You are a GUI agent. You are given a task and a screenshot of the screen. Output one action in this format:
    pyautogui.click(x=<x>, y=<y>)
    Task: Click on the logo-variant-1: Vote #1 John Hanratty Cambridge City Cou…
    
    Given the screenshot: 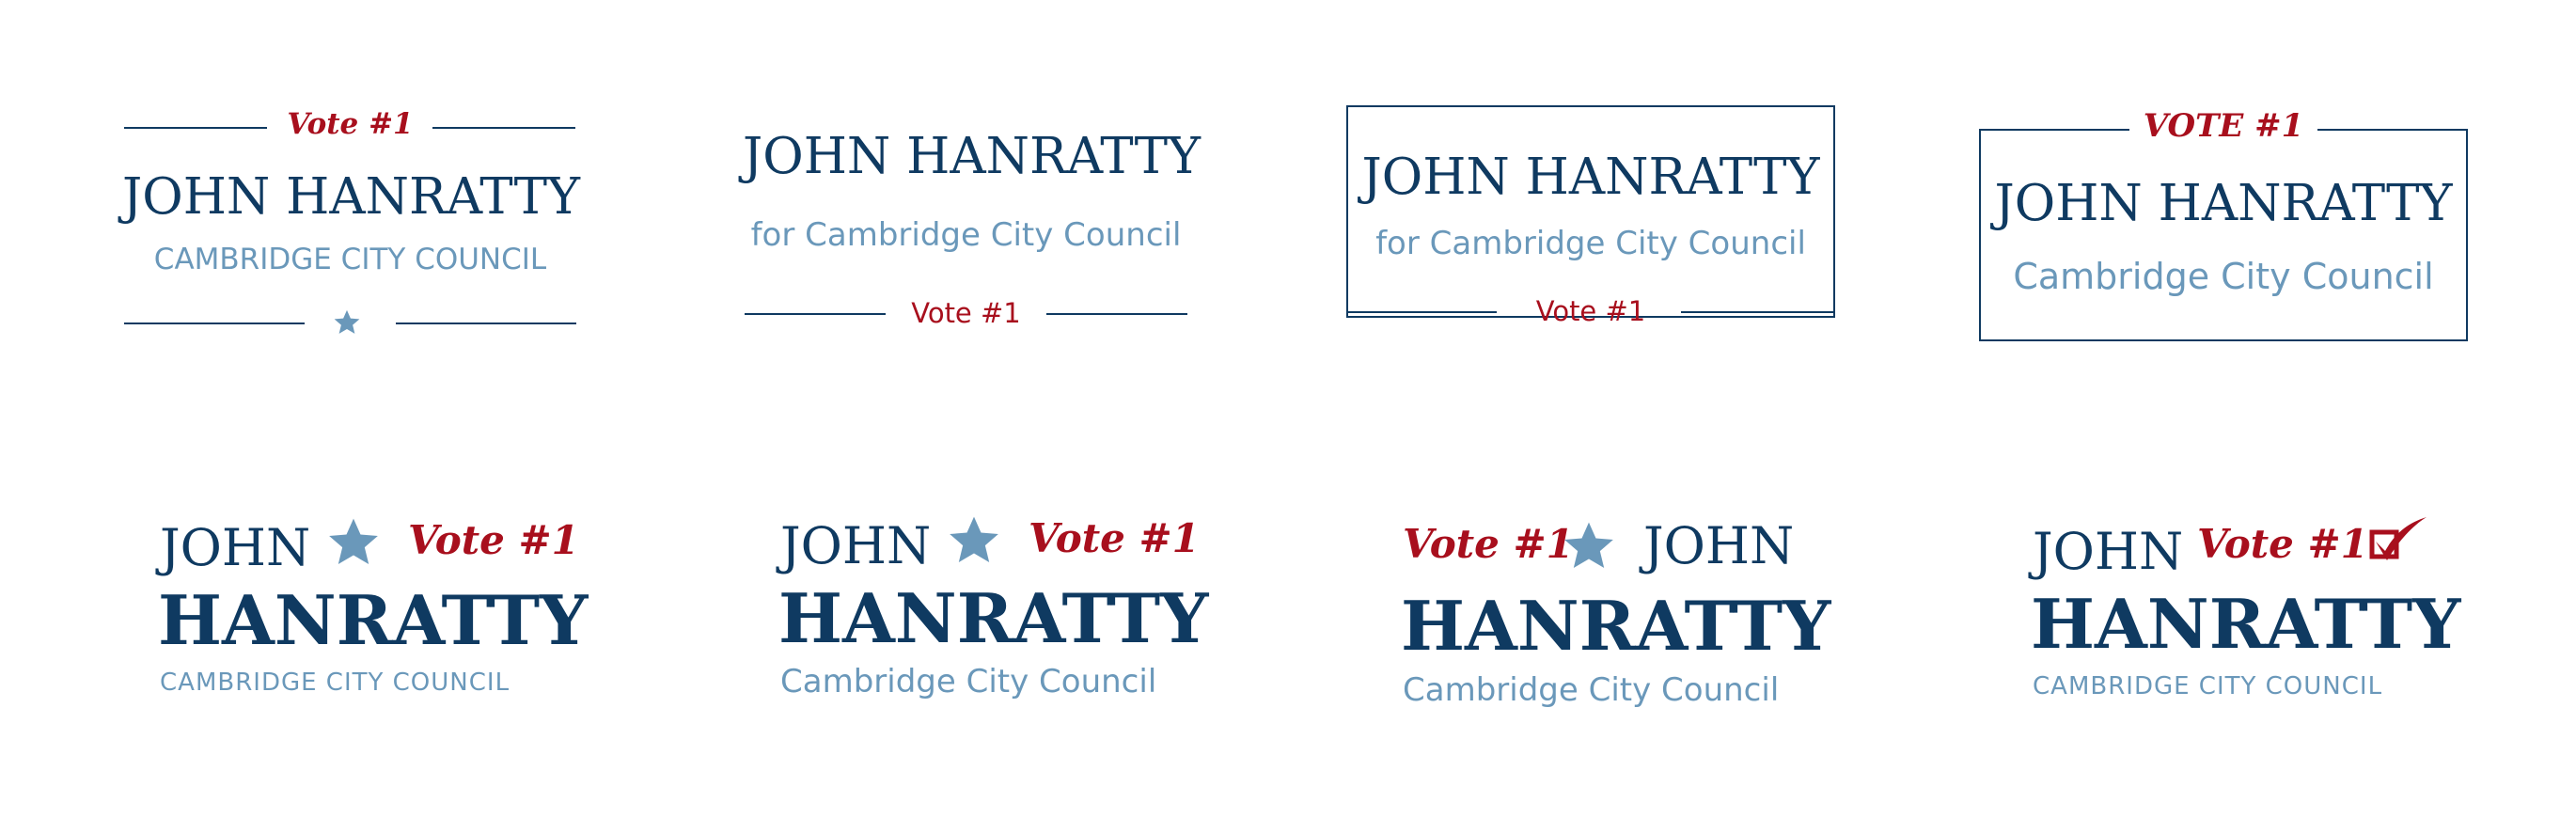 What is the action you would take?
    pyautogui.click(x=351, y=227)
    